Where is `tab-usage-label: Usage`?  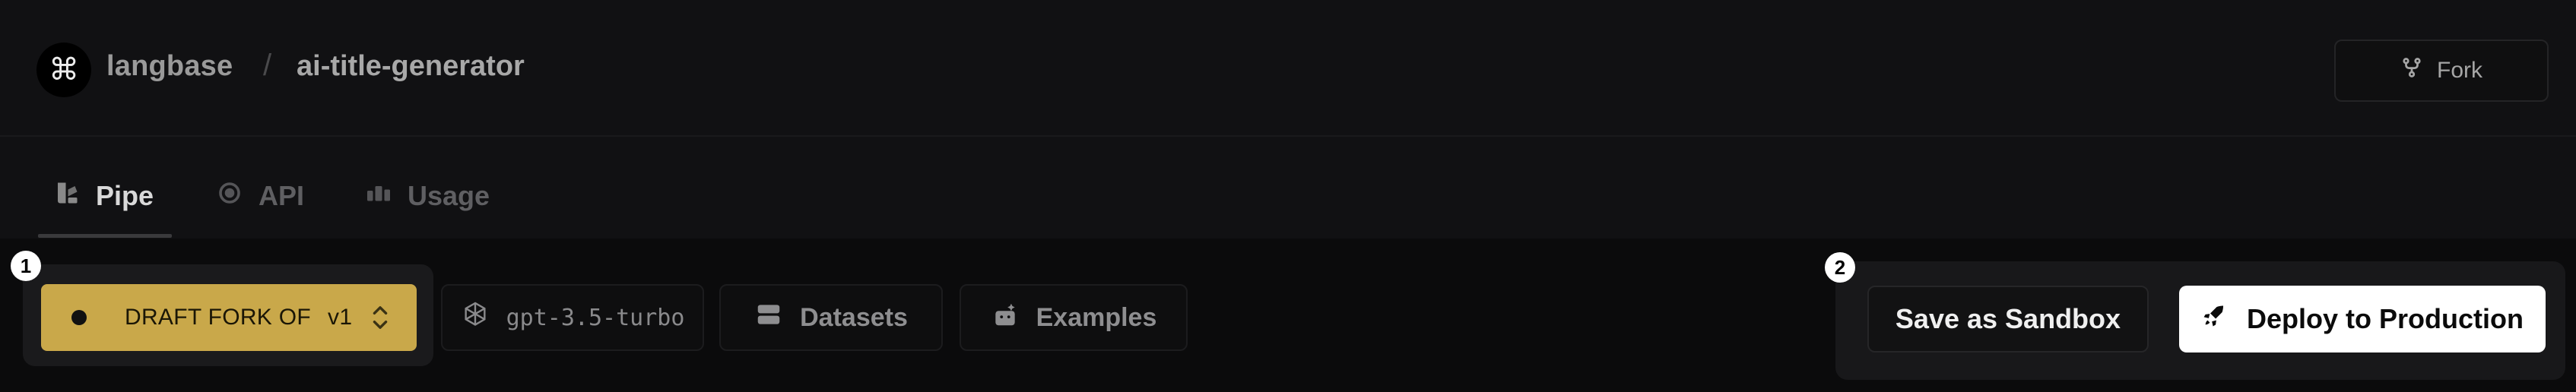
tab-usage-label: Usage is located at coordinates (449, 195).